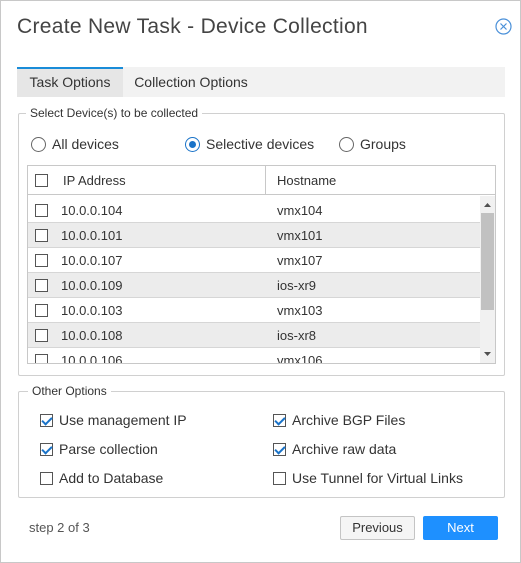  I want to click on dialog-title: Create New Task - Device Collection, so click(192, 26).